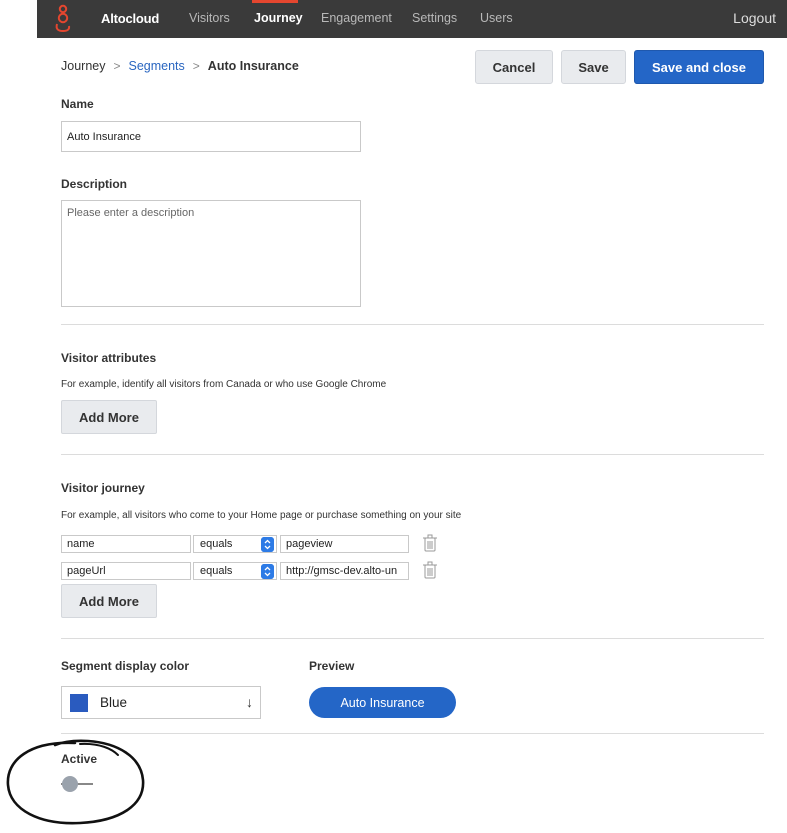 The height and width of the screenshot is (833, 787). What do you see at coordinates (75, 782) in the screenshot?
I see `annotation-circle` at bounding box center [75, 782].